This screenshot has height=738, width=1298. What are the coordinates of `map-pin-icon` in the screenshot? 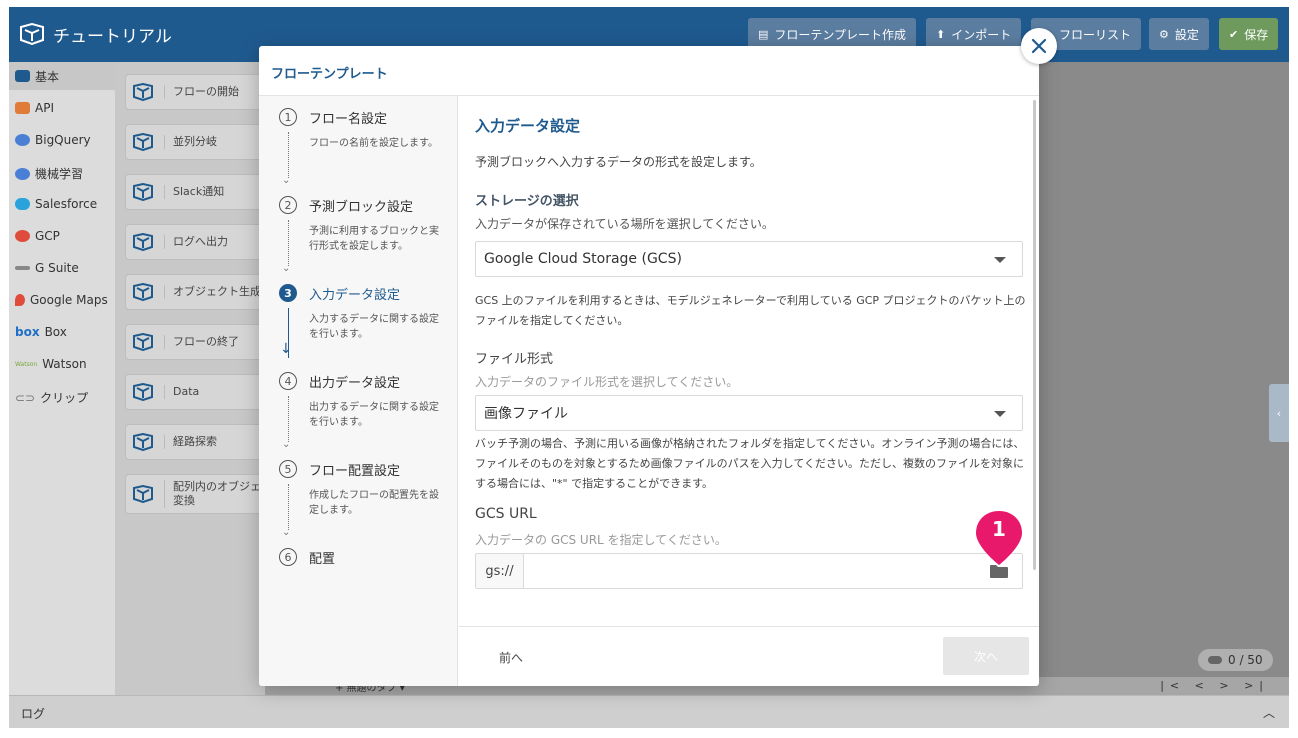 It's located at (20, 300).